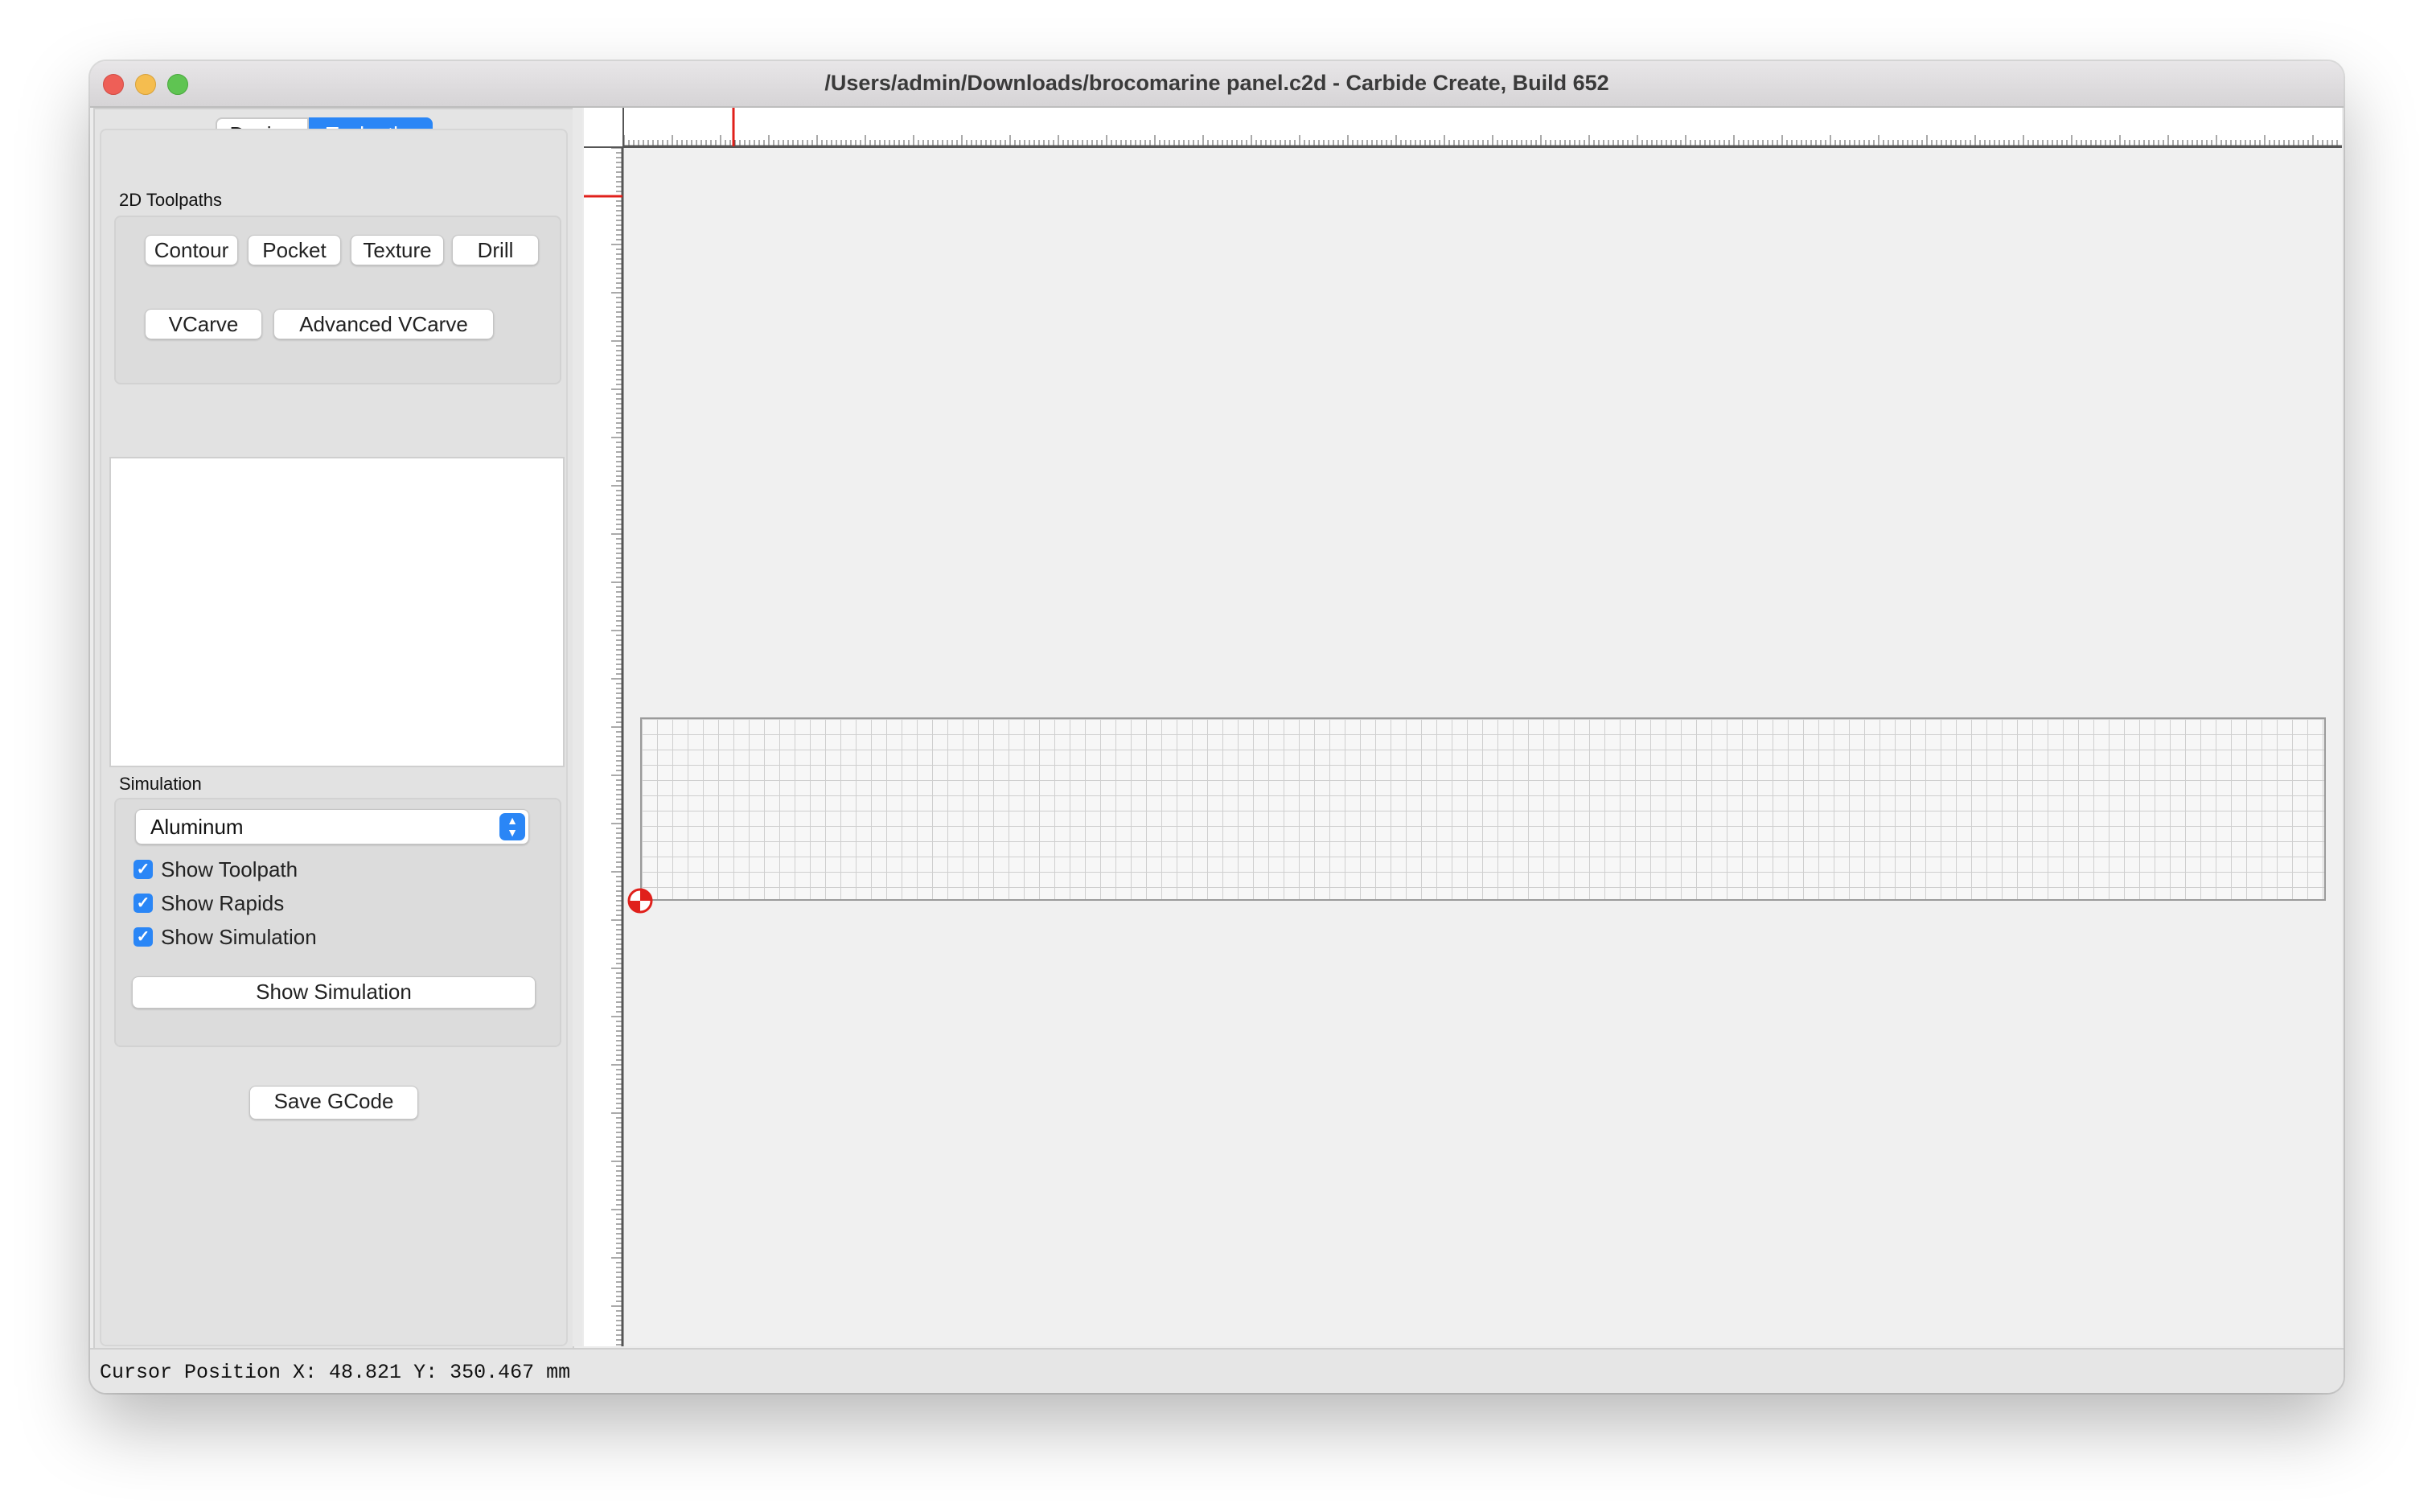 This screenshot has height=1512, width=2432. Describe the element at coordinates (604, 128) in the screenshot. I see `ruler-corner` at that location.